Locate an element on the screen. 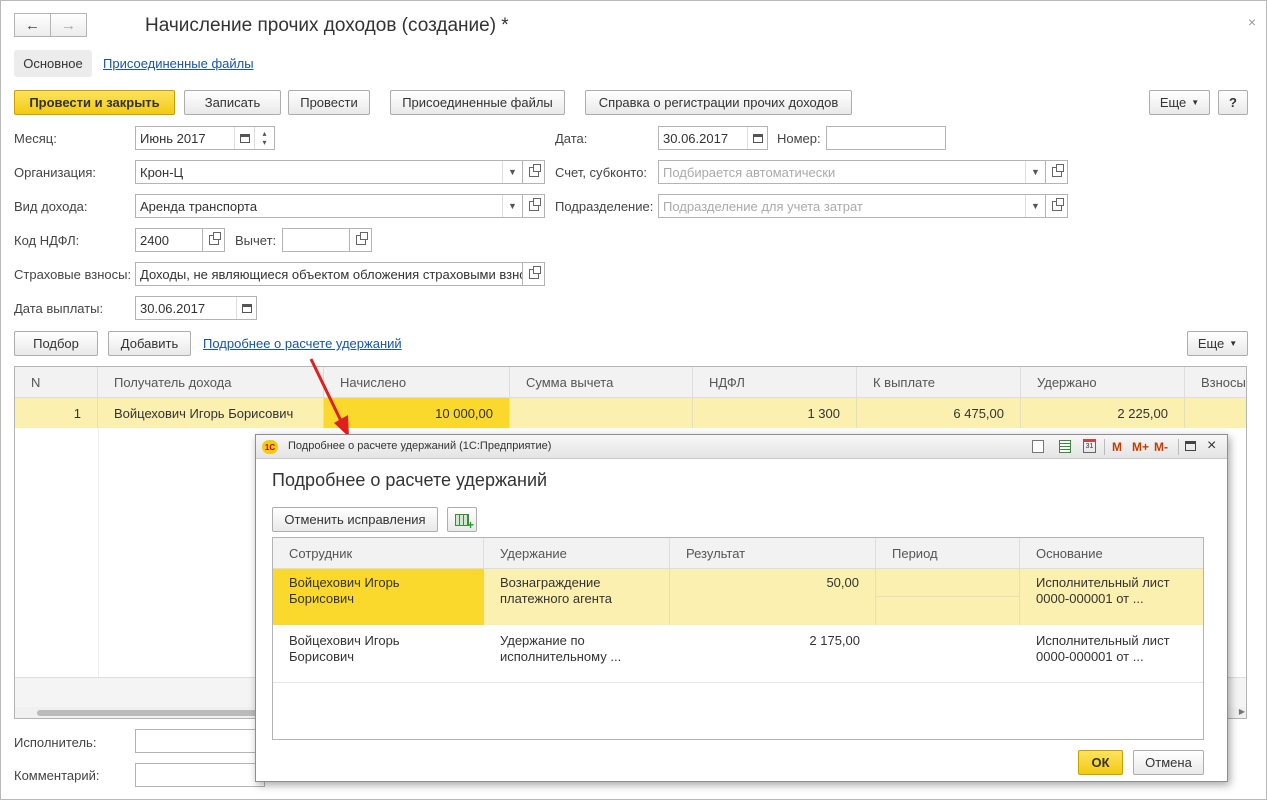  ndfl-code-field: 2400 is located at coordinates (169, 240).